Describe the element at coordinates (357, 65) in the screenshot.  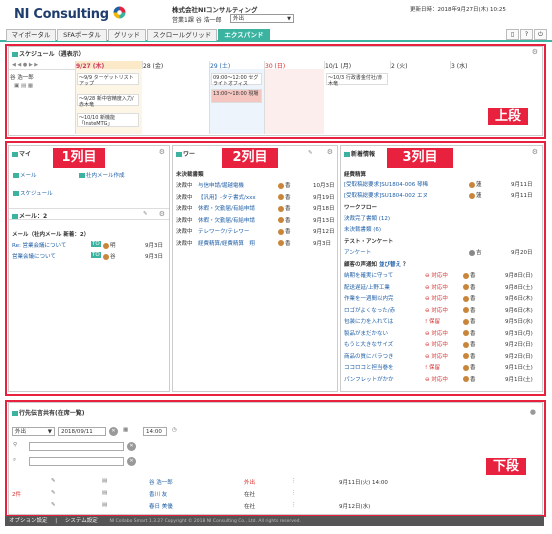
I see `day-header: 10/1 (月)` at that location.